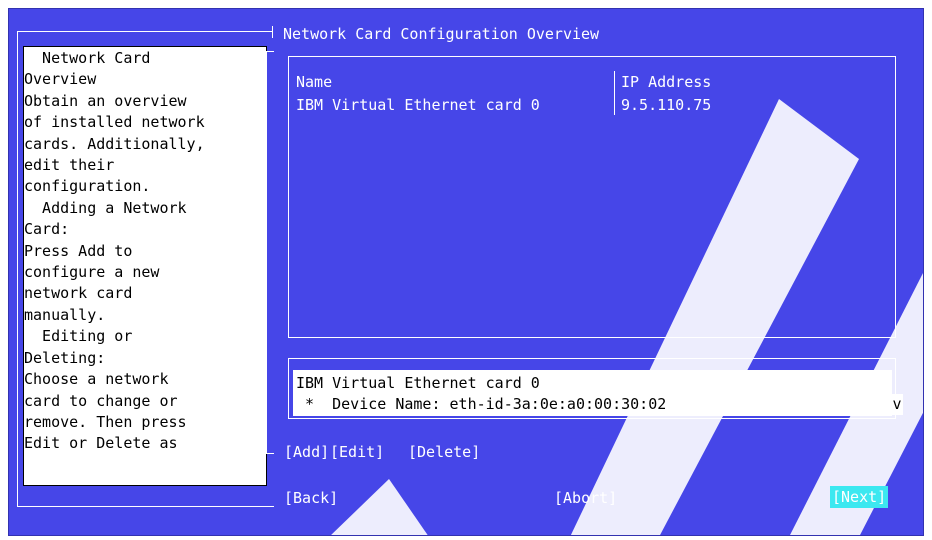 The height and width of the screenshot is (540, 932). What do you see at coordinates (105, 207) in the screenshot?
I see `help-line: Adding a Network` at bounding box center [105, 207].